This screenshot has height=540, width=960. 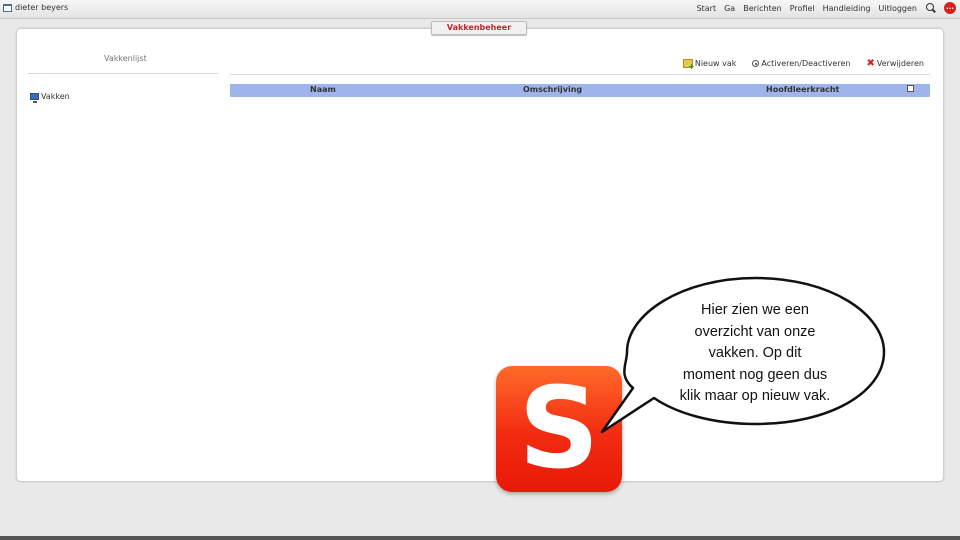 I want to click on activate-toggle-button: Activeren/Deactiveren, so click(x=801, y=63).